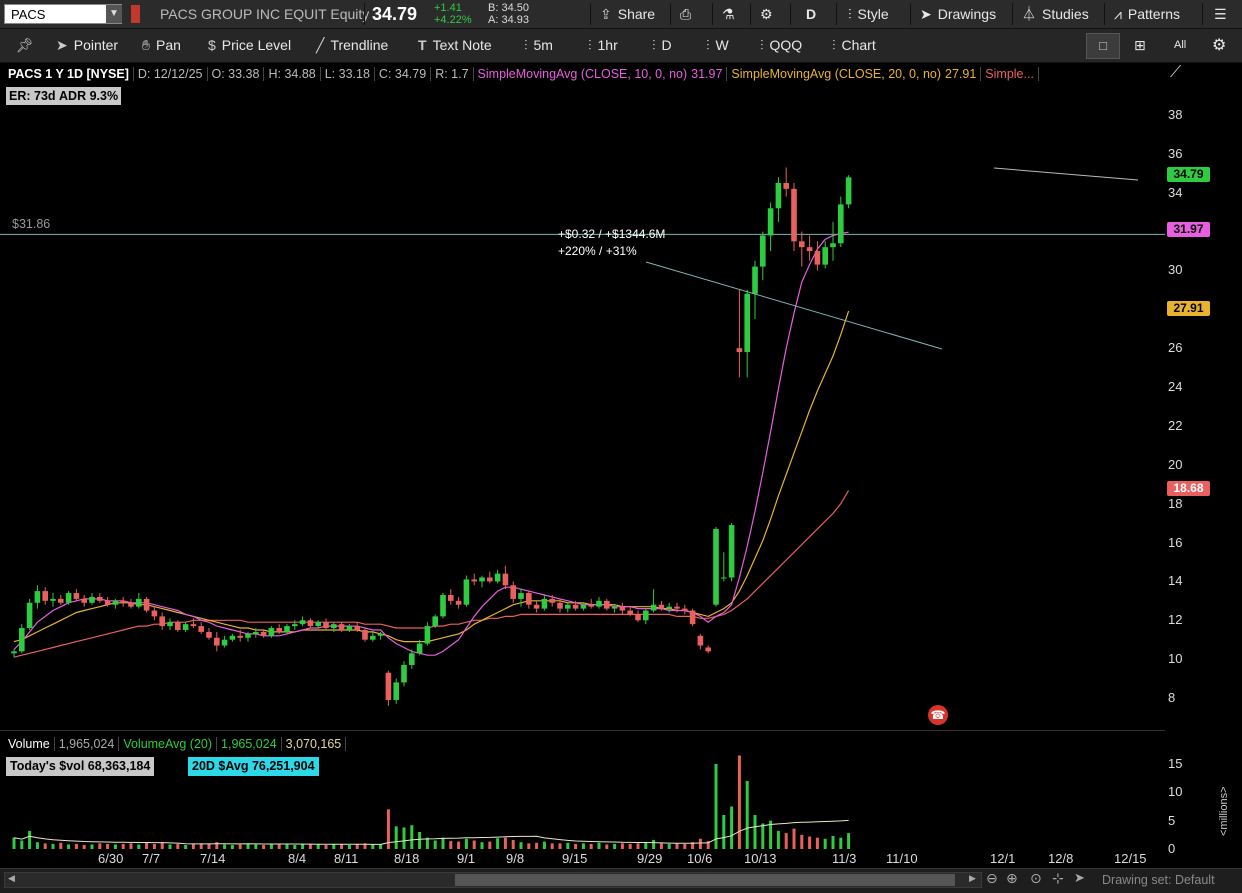  What do you see at coordinates (972, 878) in the screenshot?
I see `scroll-right-icon: ▶` at bounding box center [972, 878].